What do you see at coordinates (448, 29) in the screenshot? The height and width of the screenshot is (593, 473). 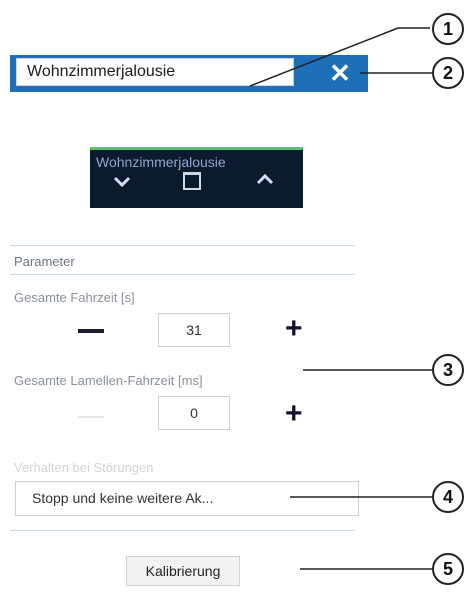 I see `callout-1: 1` at bounding box center [448, 29].